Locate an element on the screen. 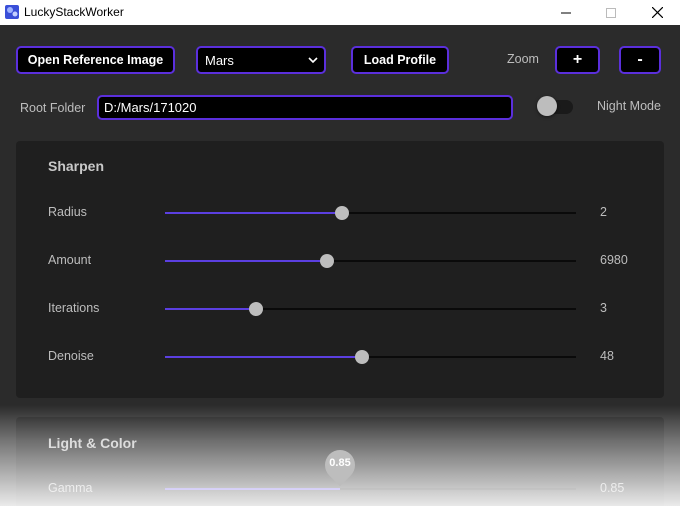 This screenshot has width=680, height=506. gamma-value: 0.85 is located at coordinates (612, 488).